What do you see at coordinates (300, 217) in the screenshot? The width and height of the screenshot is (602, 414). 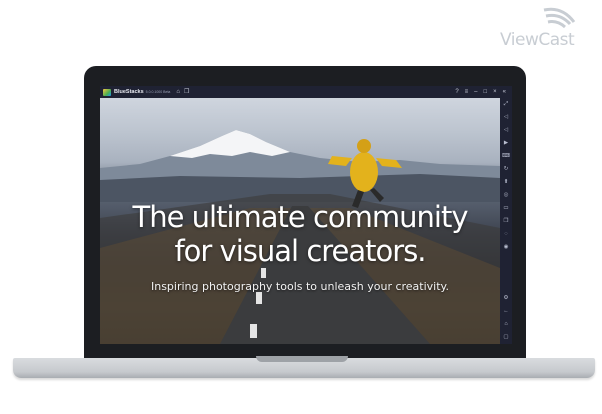 I see `hero-headline-line1: The ultimate community` at bounding box center [300, 217].